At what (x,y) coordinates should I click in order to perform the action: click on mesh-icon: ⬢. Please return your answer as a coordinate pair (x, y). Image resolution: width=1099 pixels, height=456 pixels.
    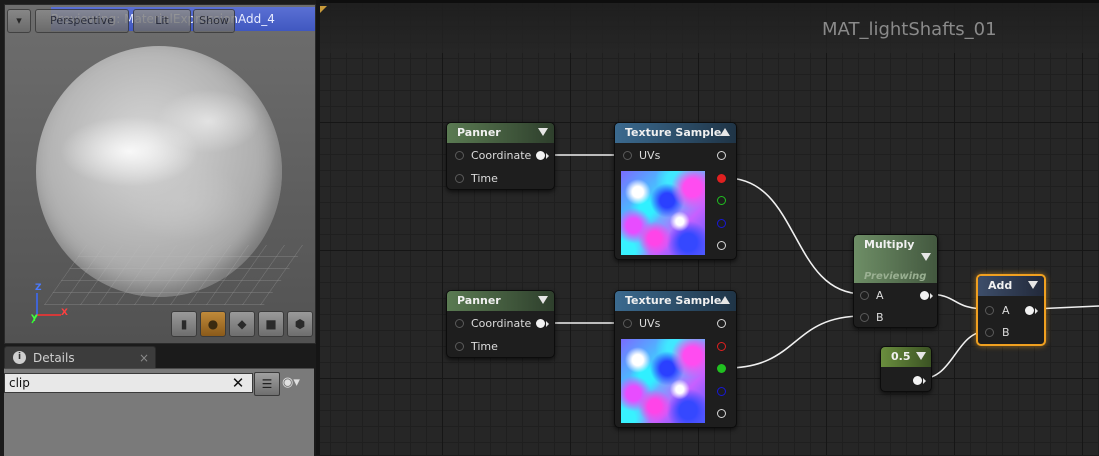
    Looking at the image, I should click on (300, 324).